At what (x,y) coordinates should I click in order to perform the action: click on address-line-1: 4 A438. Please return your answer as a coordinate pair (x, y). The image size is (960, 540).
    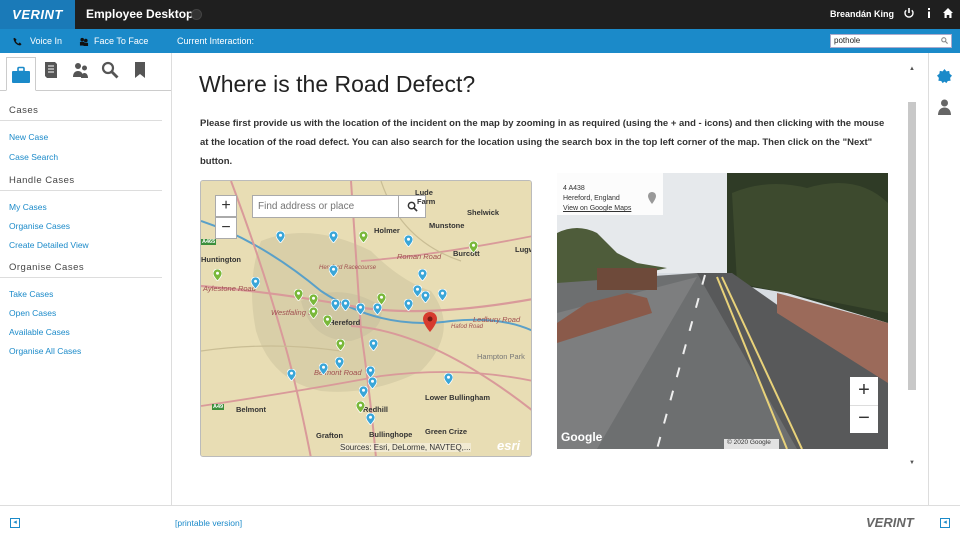
    Looking at the image, I should click on (574, 188).